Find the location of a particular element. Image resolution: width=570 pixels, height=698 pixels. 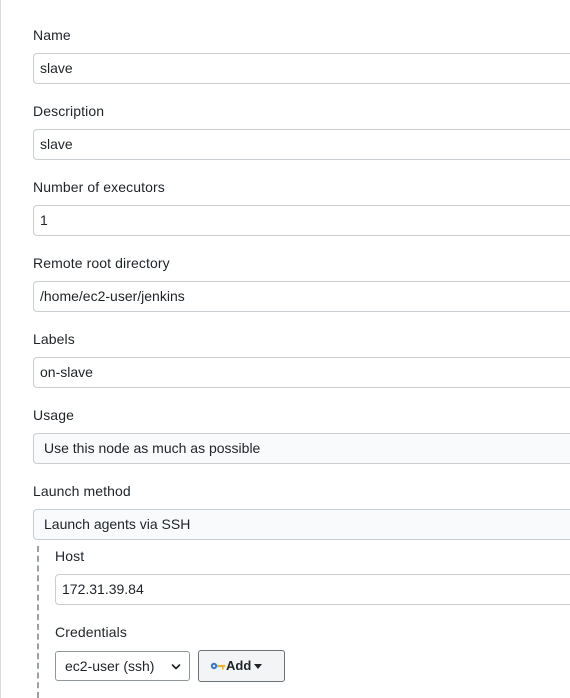

host-input: 172.31.39.84 is located at coordinates (312, 589).